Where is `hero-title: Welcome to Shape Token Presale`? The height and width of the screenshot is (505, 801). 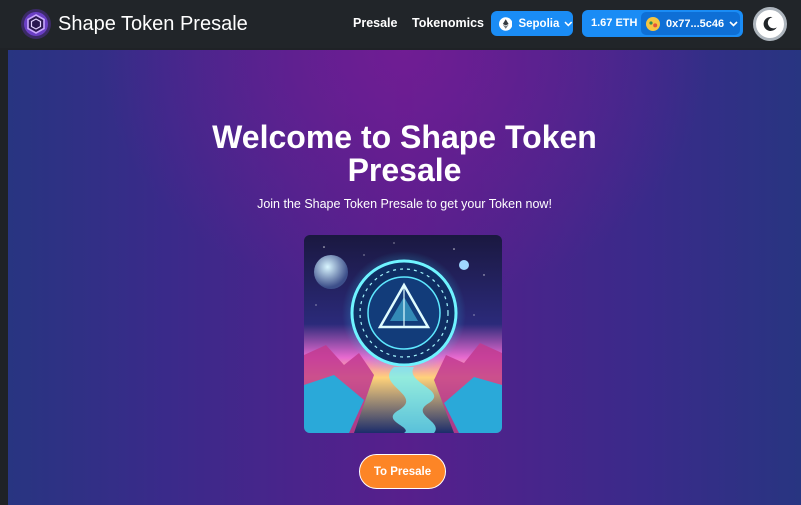
hero-title: Welcome to Shape Token Presale is located at coordinates (404, 154).